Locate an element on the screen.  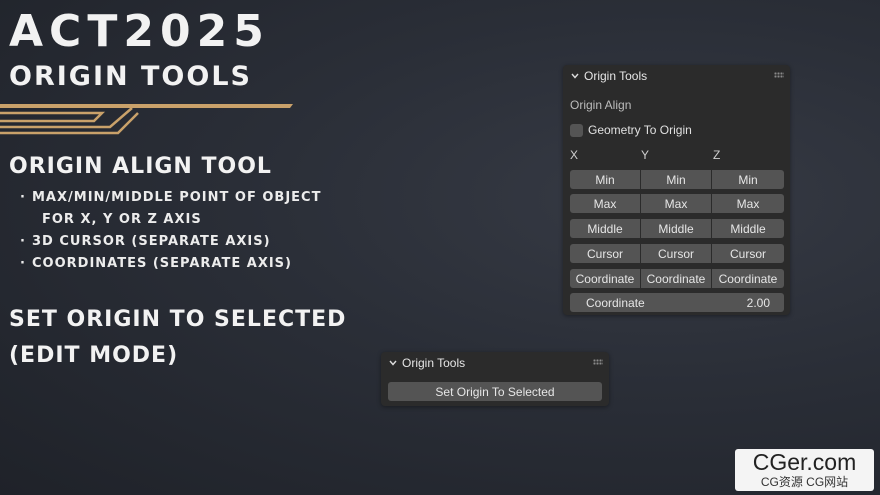
coordinate-field-label: Coordinate is located at coordinates (615, 302).